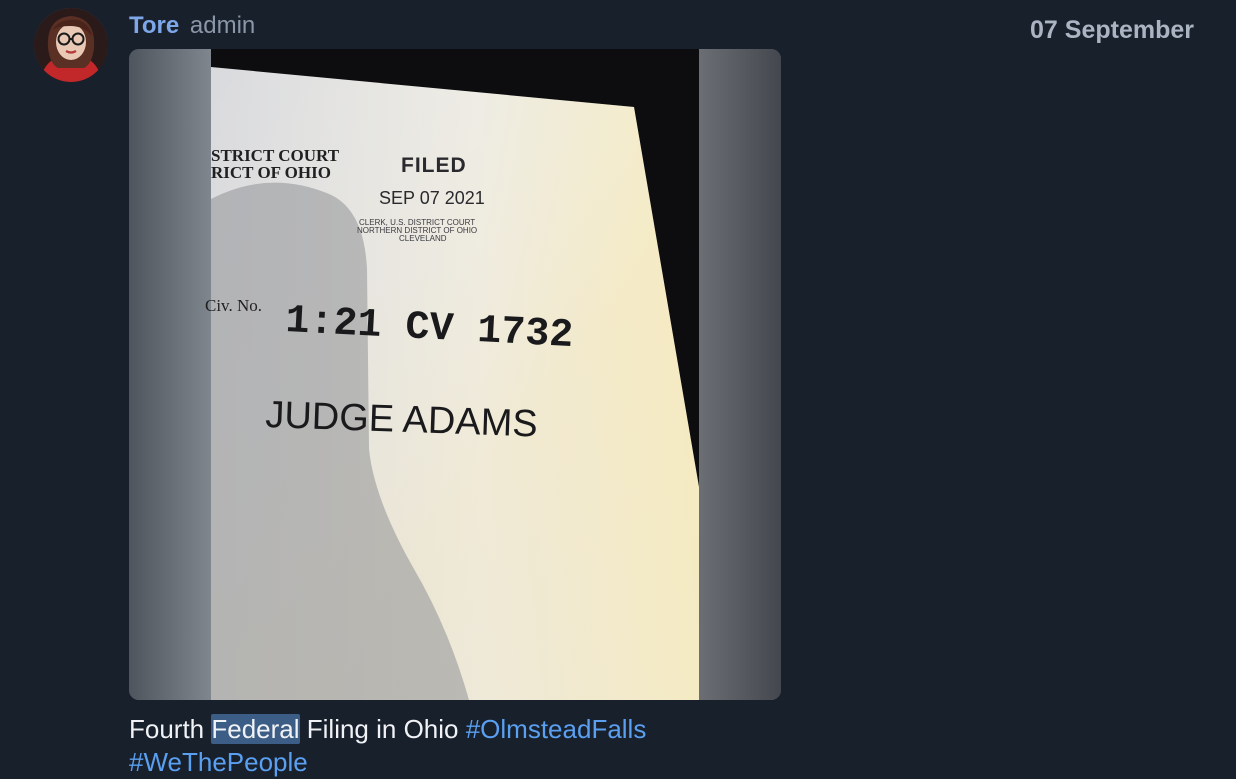 The width and height of the screenshot is (1236, 779). I want to click on civ-no-label: Civ. No., so click(233, 305).